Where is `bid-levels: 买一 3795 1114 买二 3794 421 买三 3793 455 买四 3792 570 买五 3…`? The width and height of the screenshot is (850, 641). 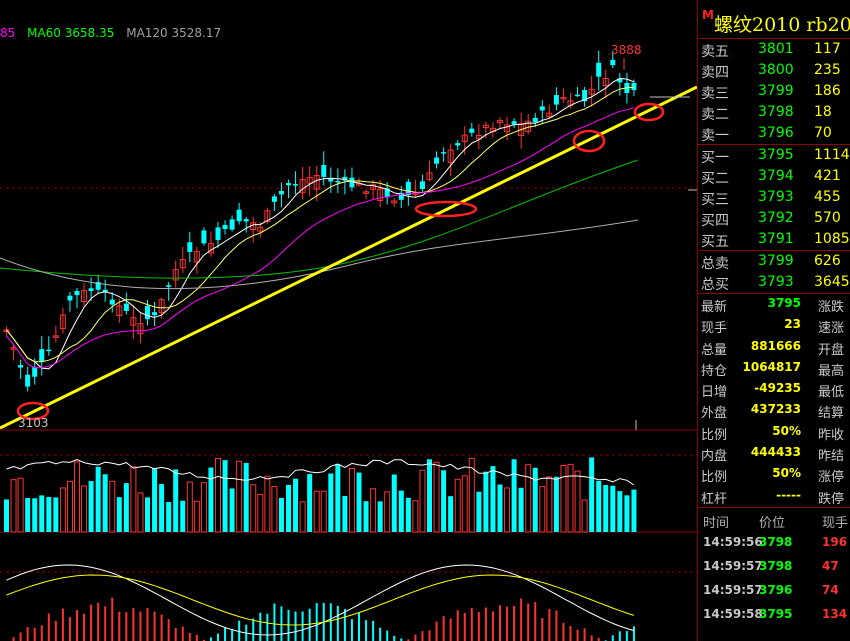 bid-levels: 买一 3795 1114 买二 3794 421 买三 3793 455 买四 3792 570 买五 3… is located at coordinates (774, 197).